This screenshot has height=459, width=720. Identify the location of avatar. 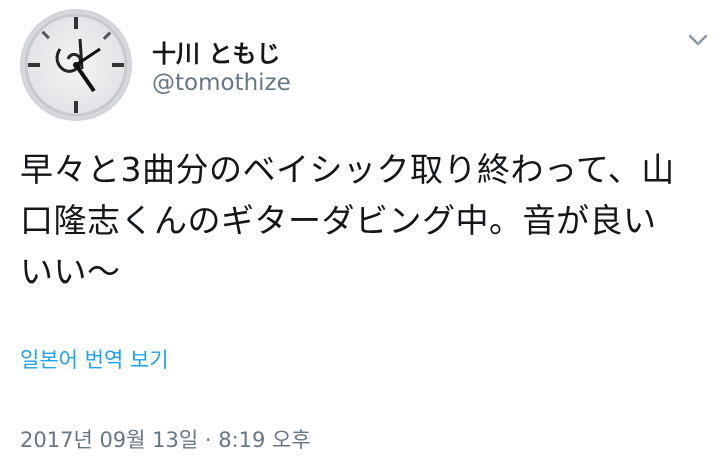
(76, 65).